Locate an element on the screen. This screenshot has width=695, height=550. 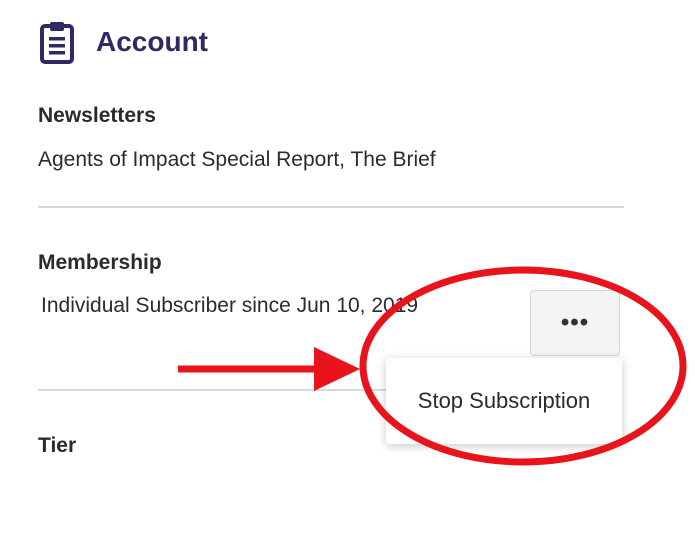
more-options-button: ••• is located at coordinates (575, 323).